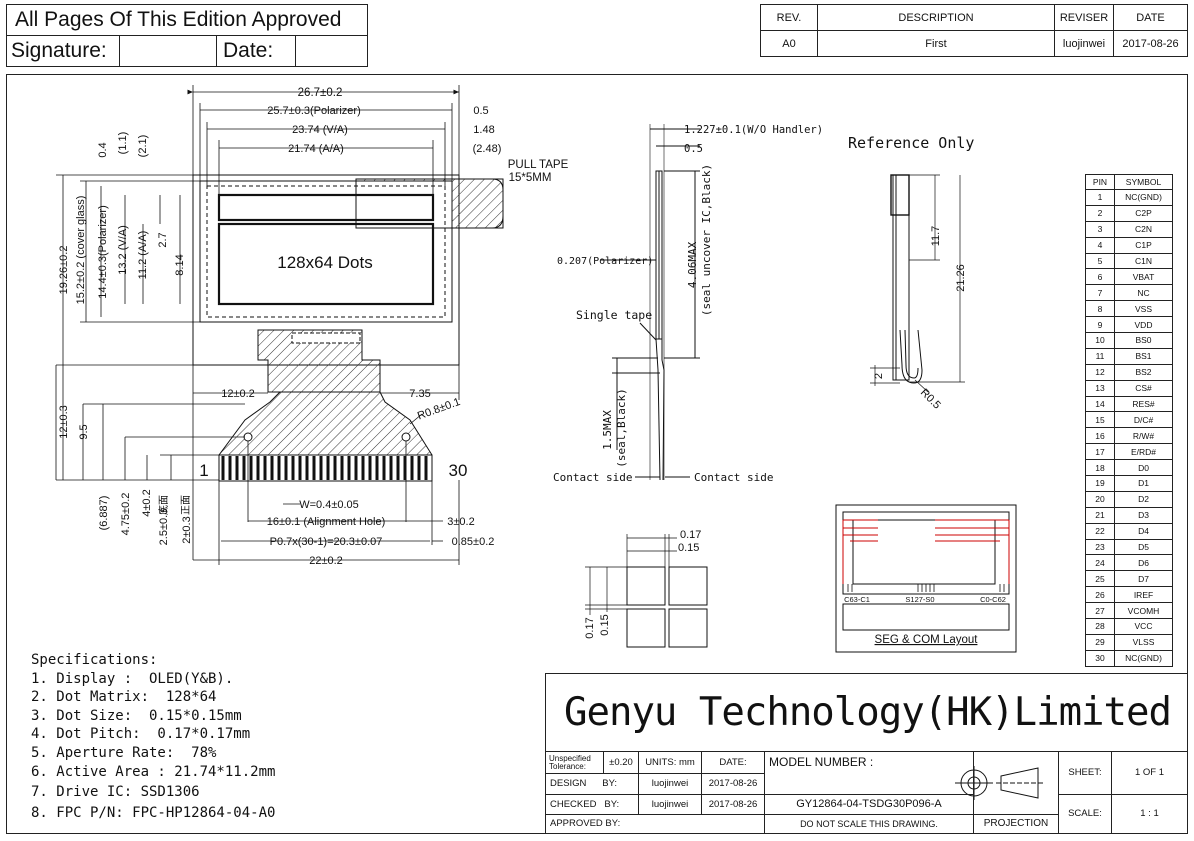  I want to click on pin-symbol: BS1, so click(1143, 356).